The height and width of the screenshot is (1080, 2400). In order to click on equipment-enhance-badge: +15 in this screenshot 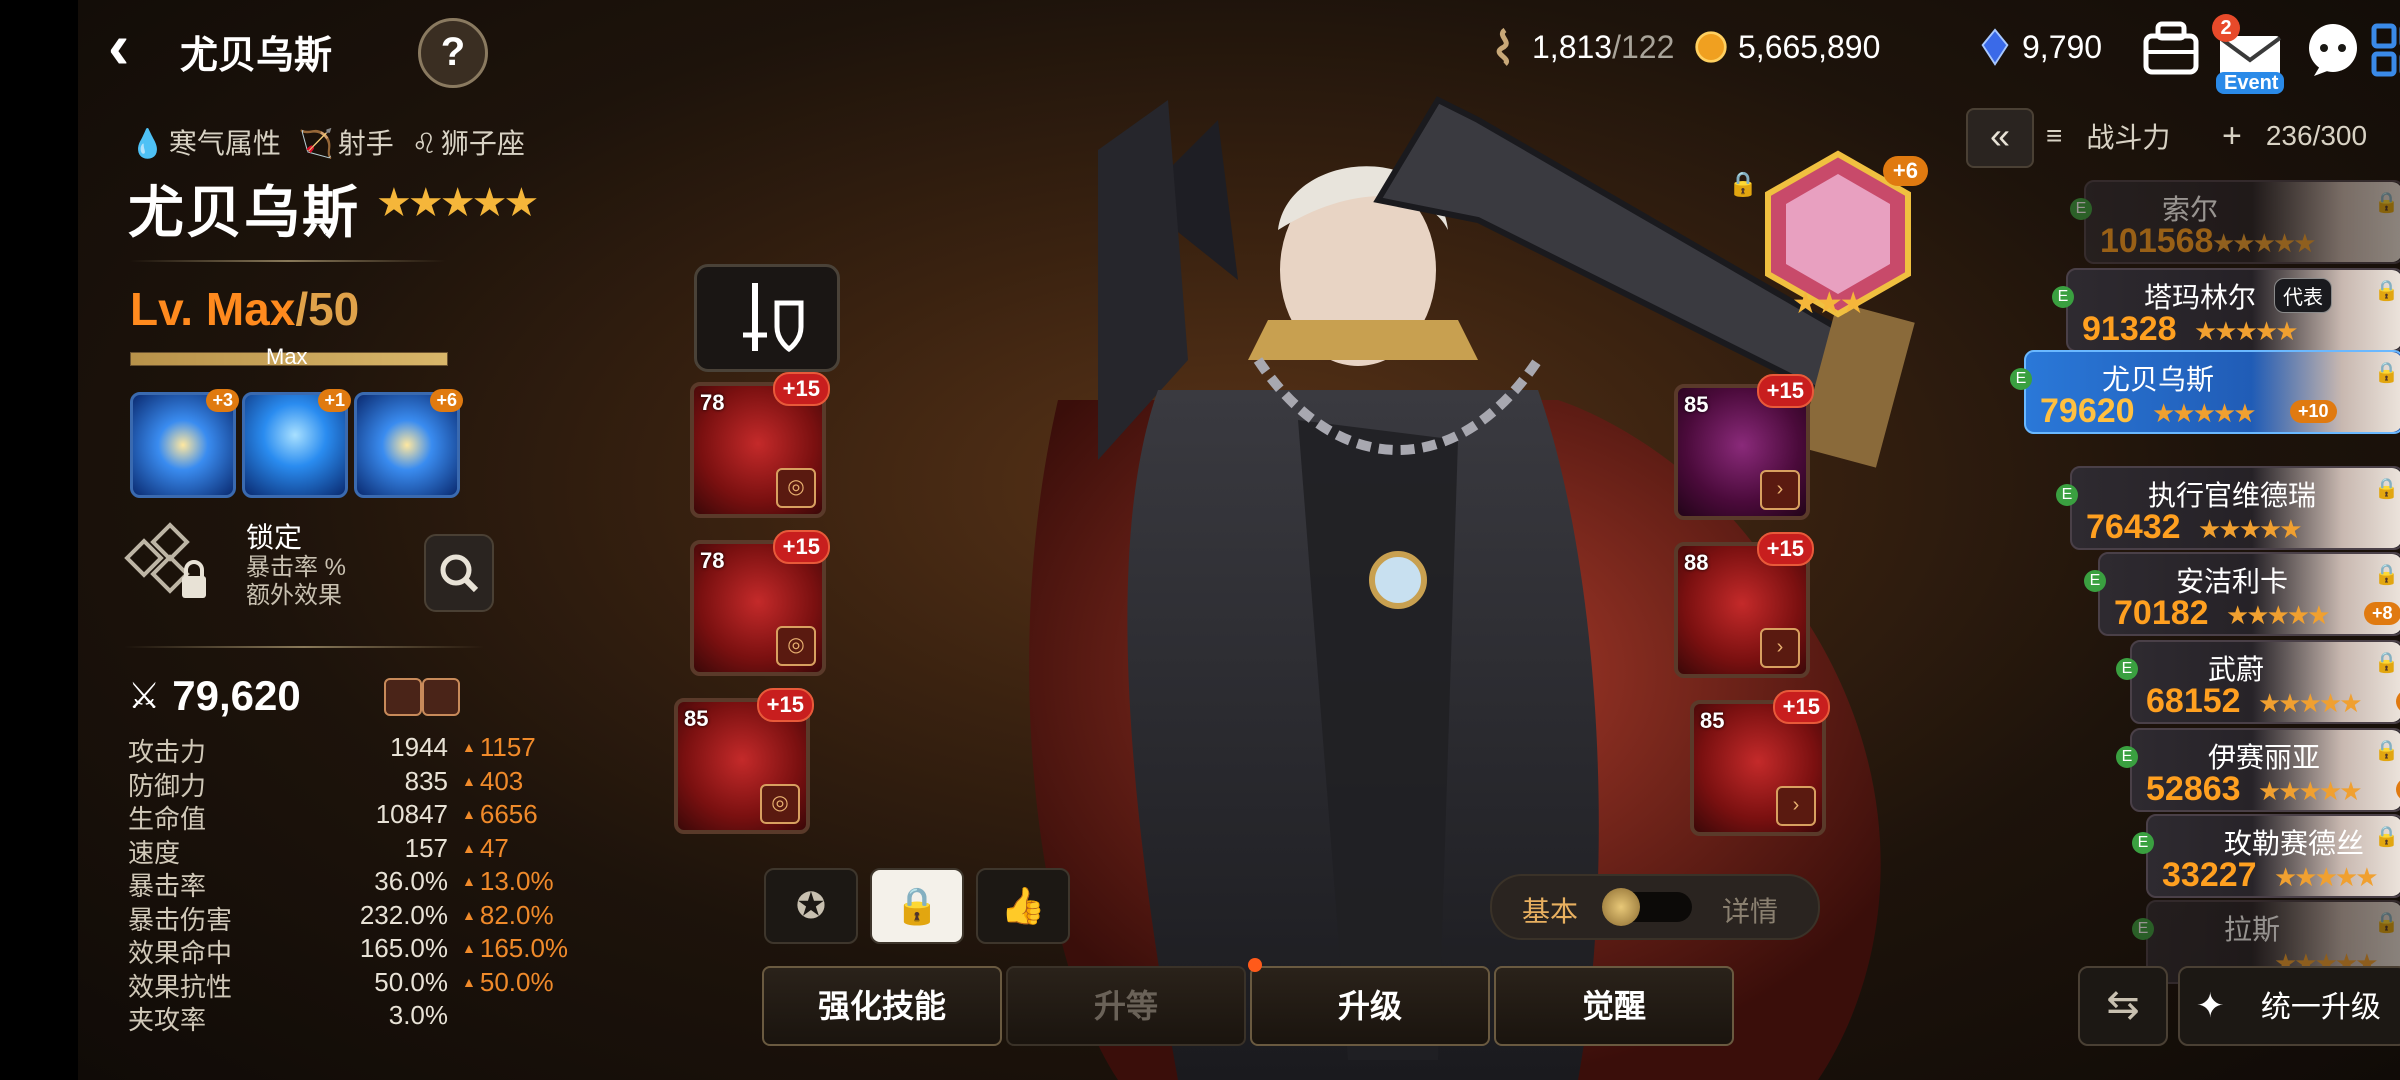, I will do `click(785, 705)`.